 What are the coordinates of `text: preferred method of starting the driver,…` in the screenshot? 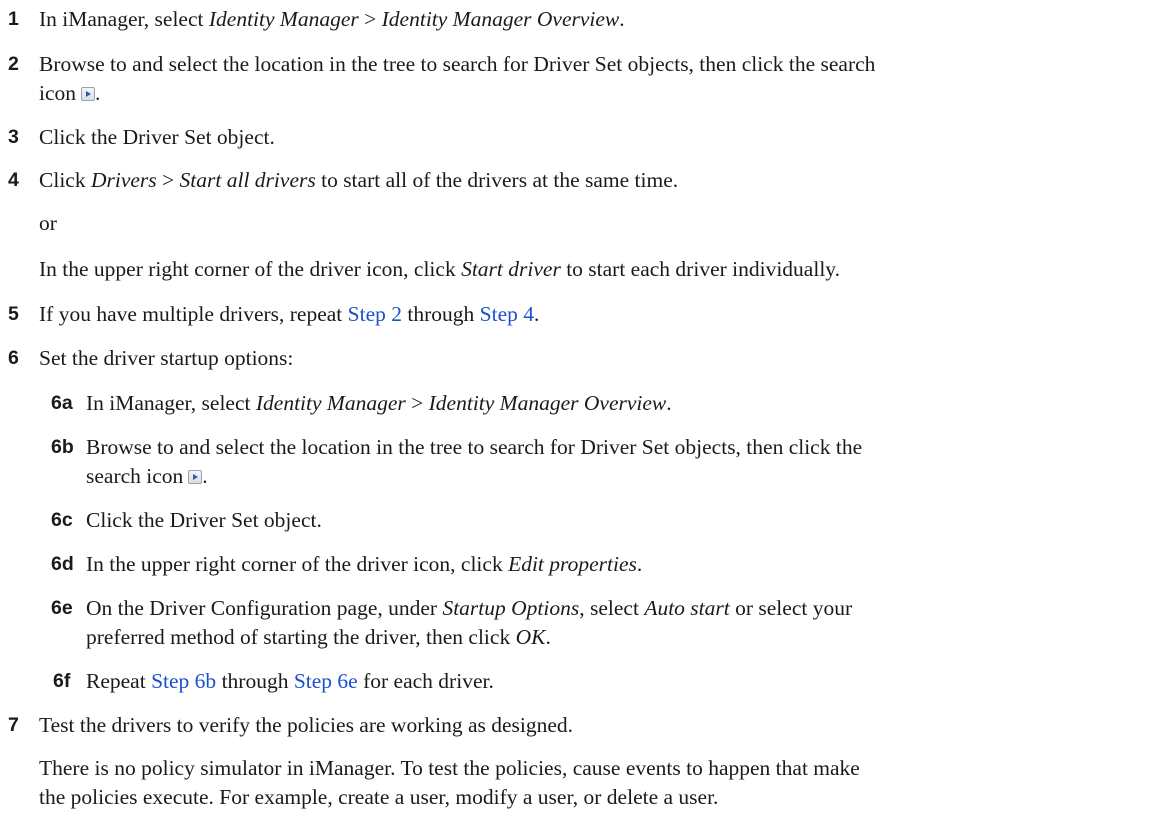 It's located at (301, 637).